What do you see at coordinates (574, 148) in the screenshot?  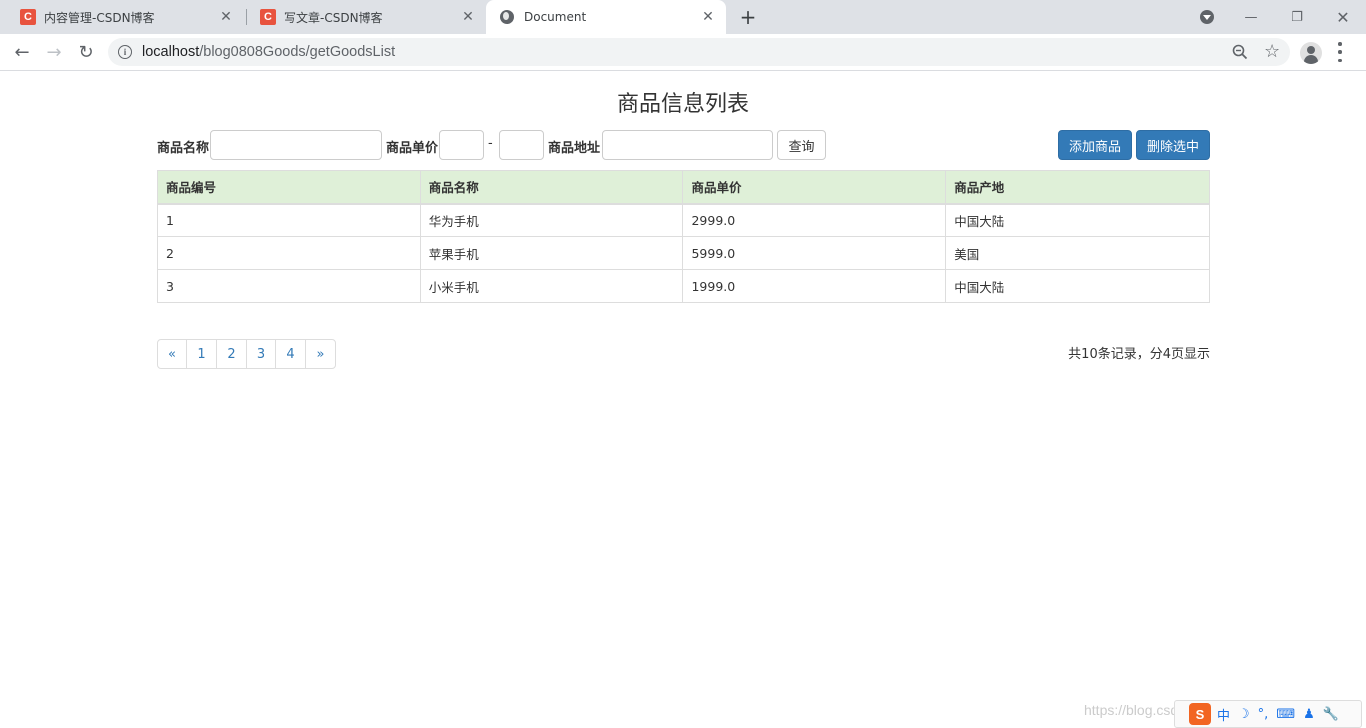 I see `address-label: 商品地址` at bounding box center [574, 148].